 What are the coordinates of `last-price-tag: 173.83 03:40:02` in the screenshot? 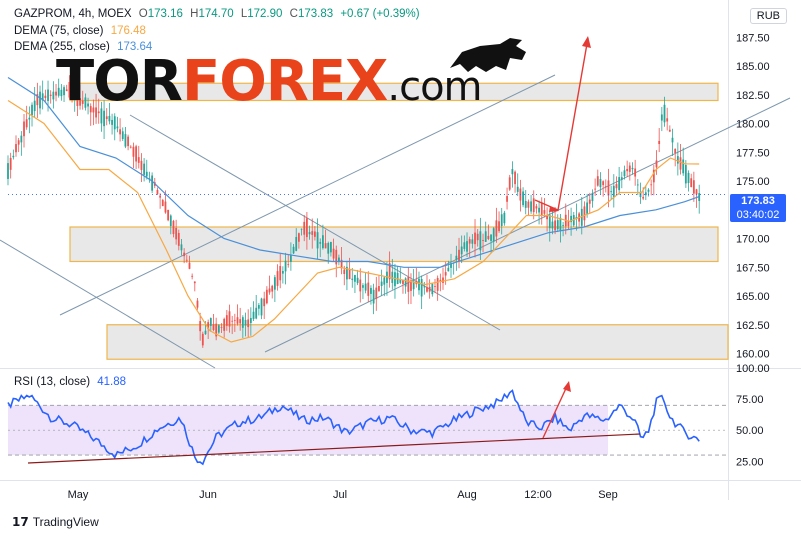 It's located at (758, 208).